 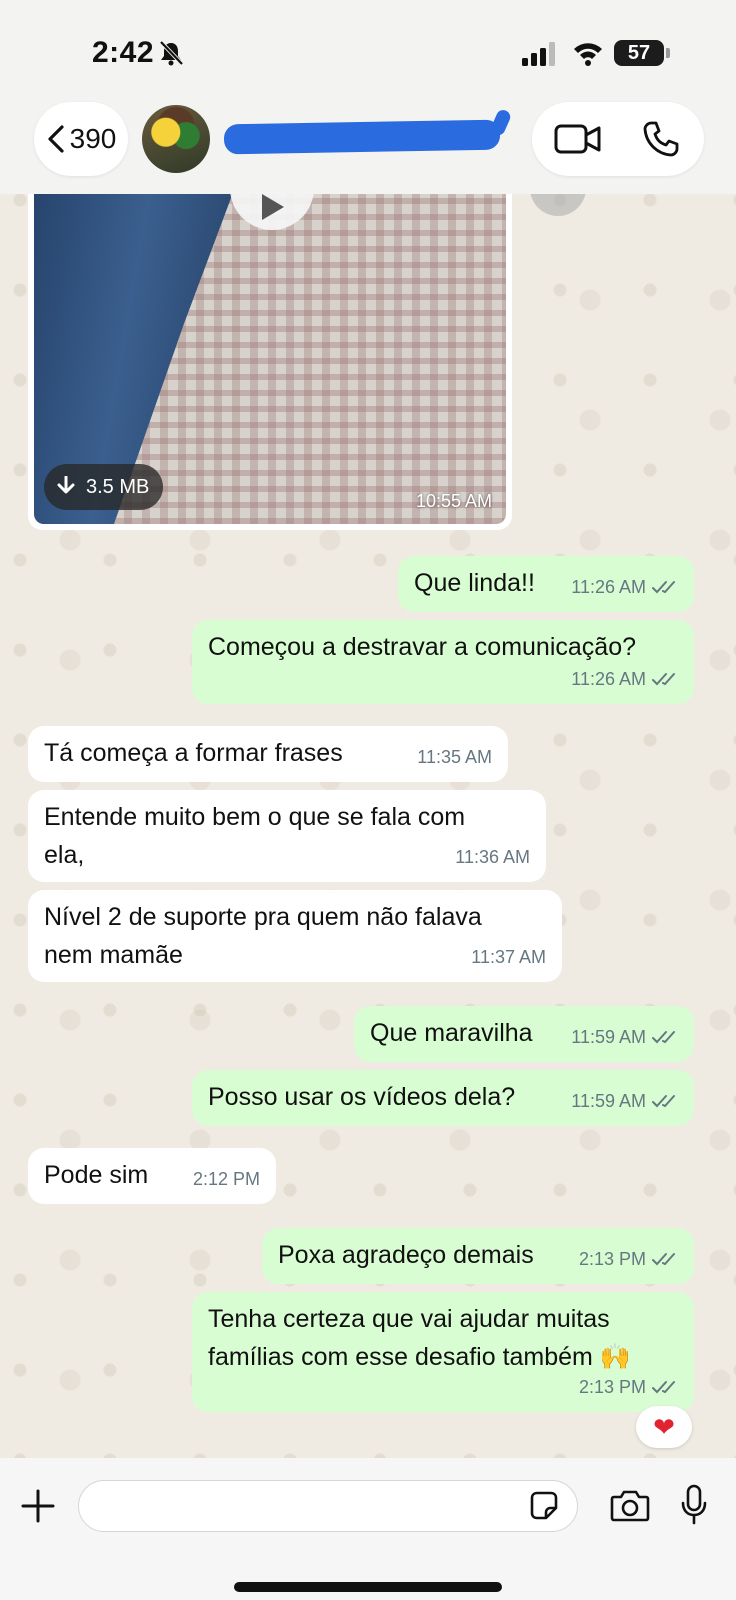 I want to click on back-button: 390, so click(x=81, y=139).